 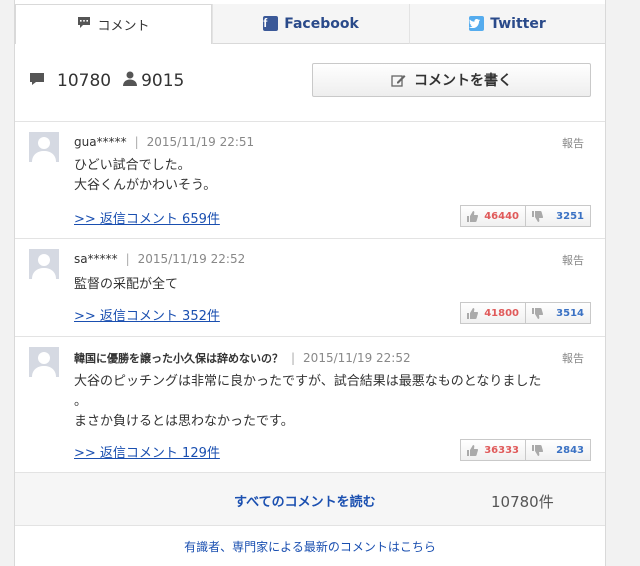 What do you see at coordinates (147, 314) in the screenshot?
I see `reply-link: >> 返信コメント 352件` at bounding box center [147, 314].